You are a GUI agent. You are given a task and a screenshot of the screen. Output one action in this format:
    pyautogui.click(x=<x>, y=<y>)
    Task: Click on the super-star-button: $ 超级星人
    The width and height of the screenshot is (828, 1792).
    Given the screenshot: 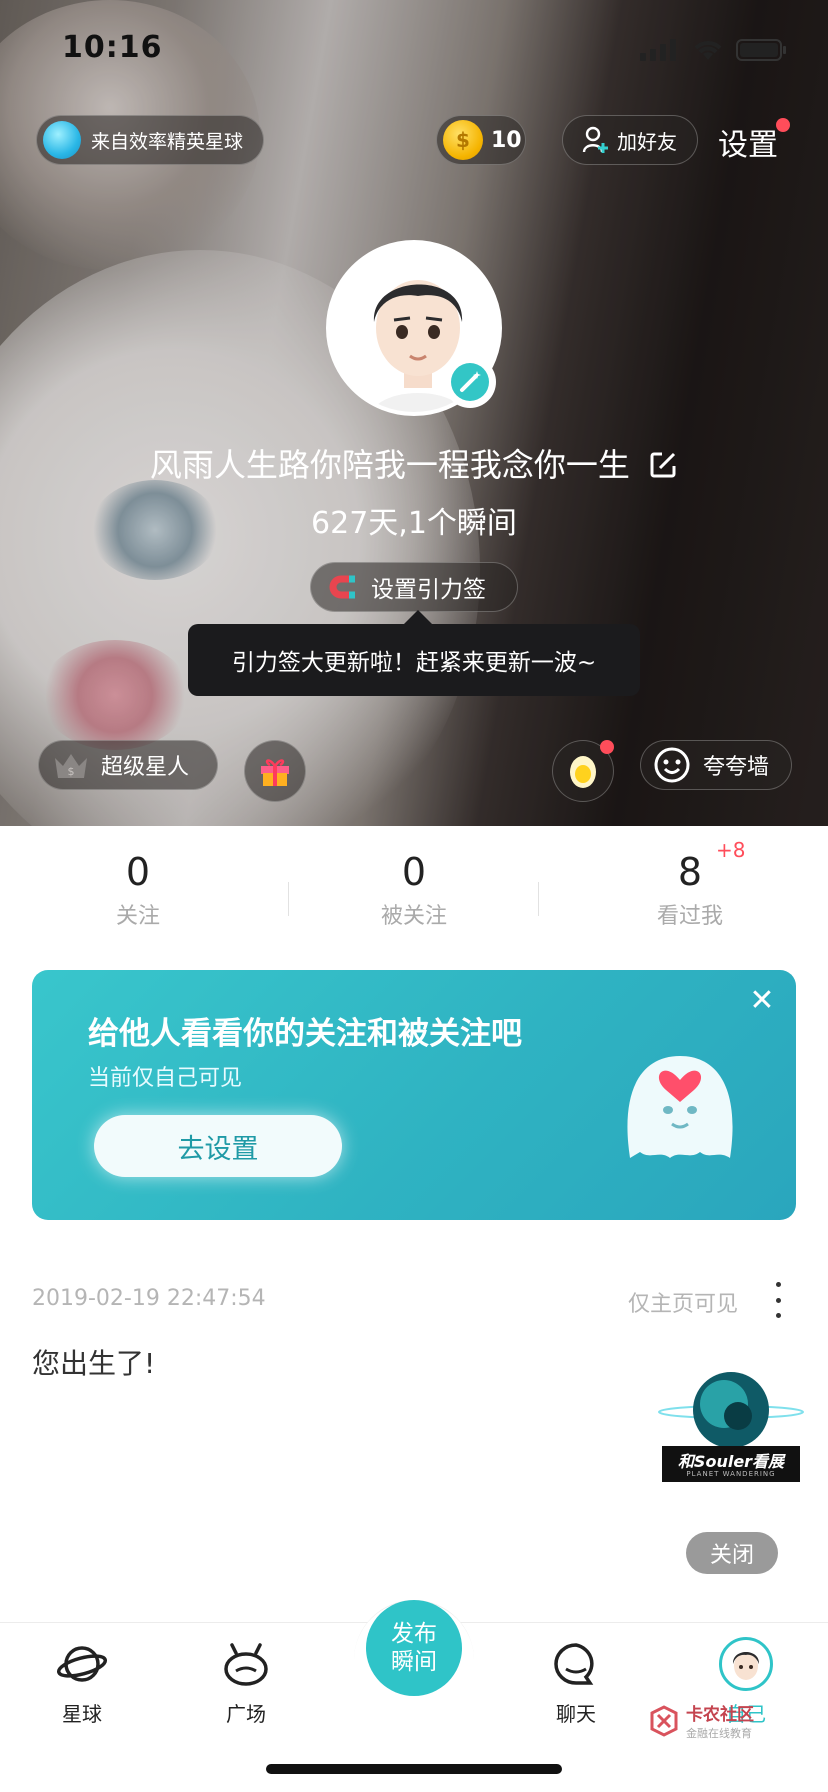 What is the action you would take?
    pyautogui.click(x=128, y=765)
    